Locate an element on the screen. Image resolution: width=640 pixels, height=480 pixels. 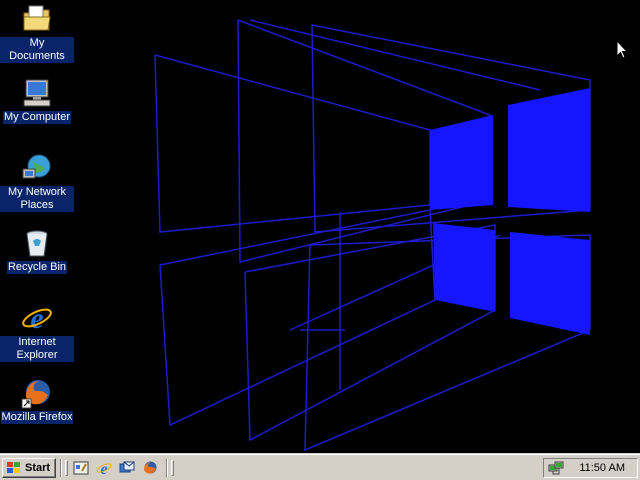
network-tray-icon is located at coordinates (556, 468).